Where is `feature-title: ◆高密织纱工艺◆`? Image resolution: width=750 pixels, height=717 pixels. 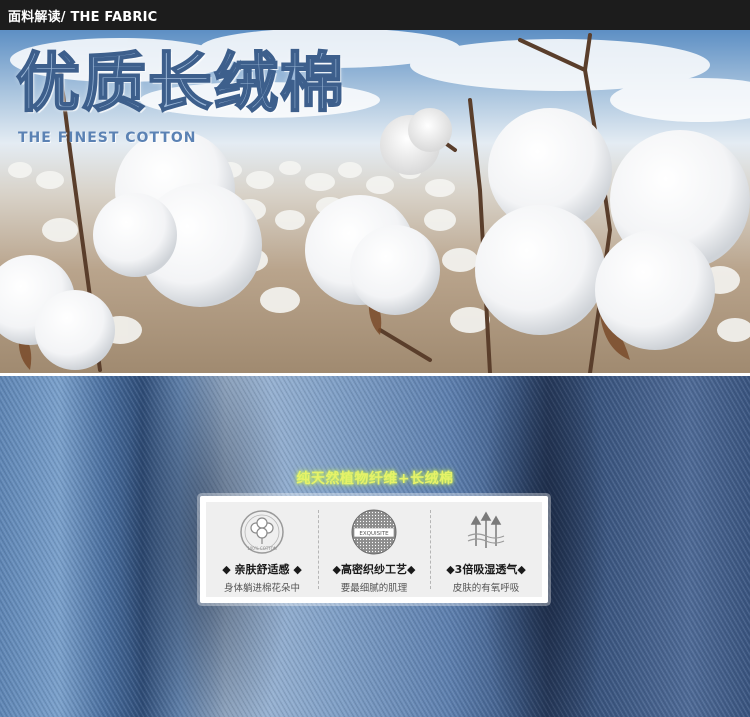
feature-title: ◆高密织纱工艺◆ is located at coordinates (374, 569).